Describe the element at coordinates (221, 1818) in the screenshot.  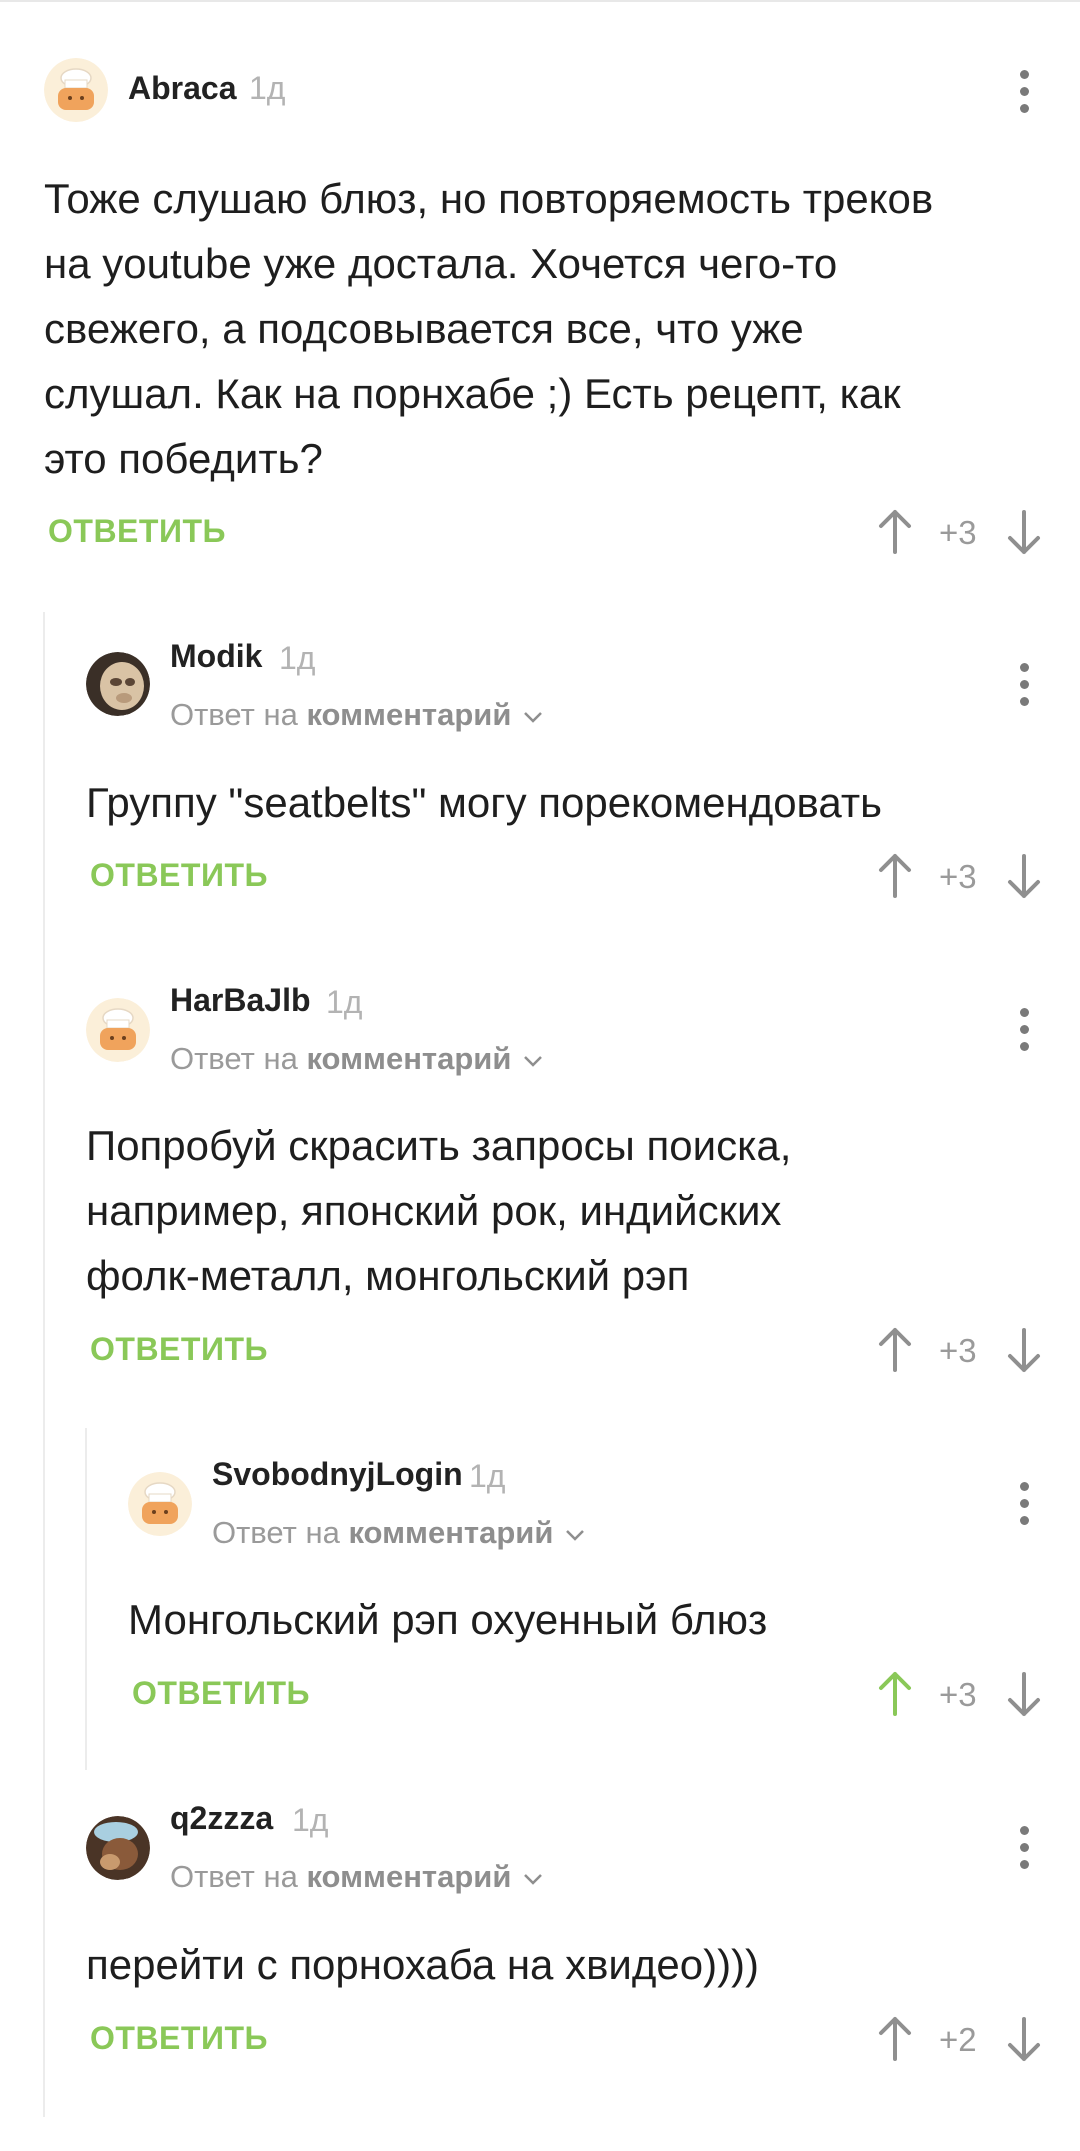
I see `author-name: q2zzza` at that location.